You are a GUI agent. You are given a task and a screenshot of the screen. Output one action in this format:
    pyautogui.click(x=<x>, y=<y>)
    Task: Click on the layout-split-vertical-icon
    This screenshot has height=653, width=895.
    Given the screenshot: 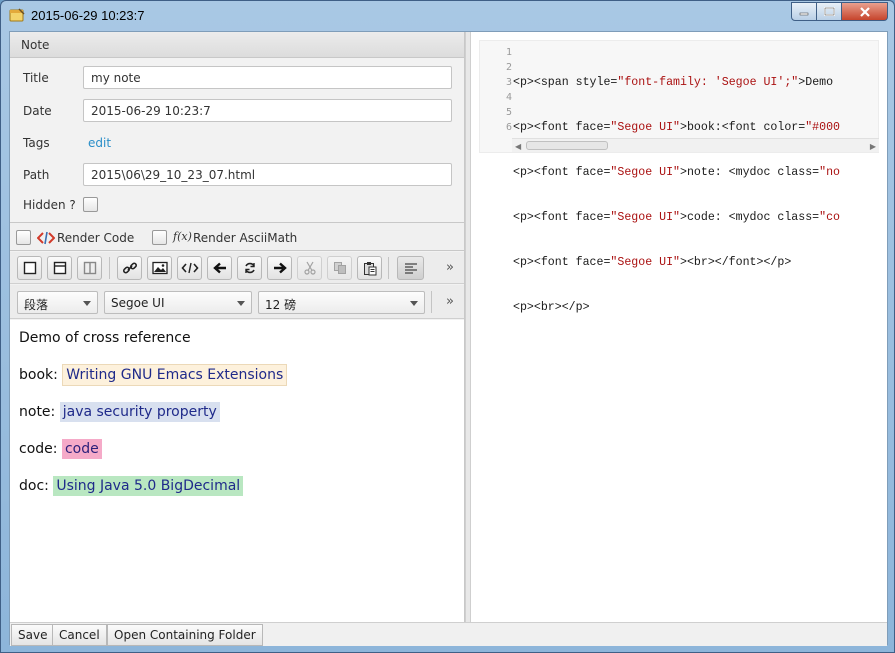 What is the action you would take?
    pyautogui.click(x=89, y=268)
    